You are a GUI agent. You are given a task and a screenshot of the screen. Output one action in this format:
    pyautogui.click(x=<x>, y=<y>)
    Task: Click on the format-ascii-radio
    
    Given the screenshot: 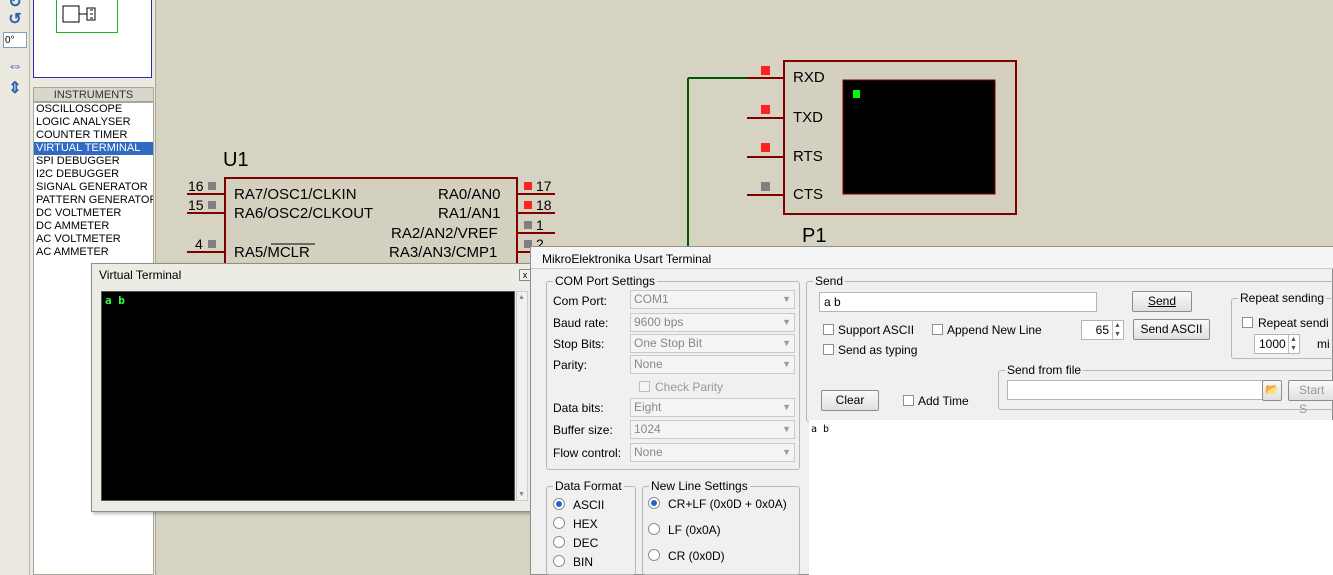 What is the action you would take?
    pyautogui.click(x=559, y=504)
    